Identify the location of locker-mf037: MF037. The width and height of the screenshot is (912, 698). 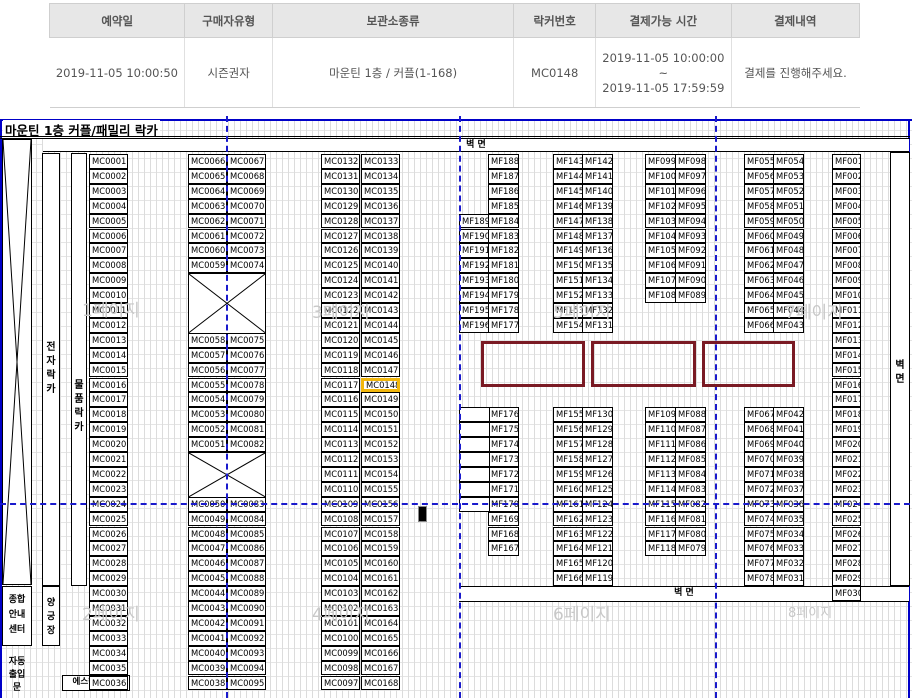
(788, 489).